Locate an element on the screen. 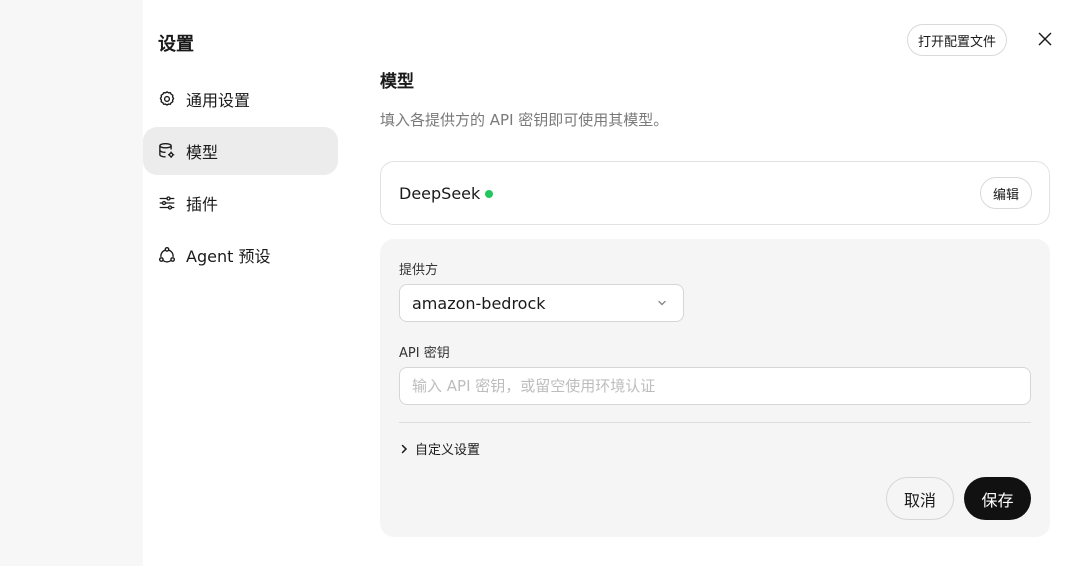 The width and height of the screenshot is (1080, 566). close-button is located at coordinates (1045, 39).